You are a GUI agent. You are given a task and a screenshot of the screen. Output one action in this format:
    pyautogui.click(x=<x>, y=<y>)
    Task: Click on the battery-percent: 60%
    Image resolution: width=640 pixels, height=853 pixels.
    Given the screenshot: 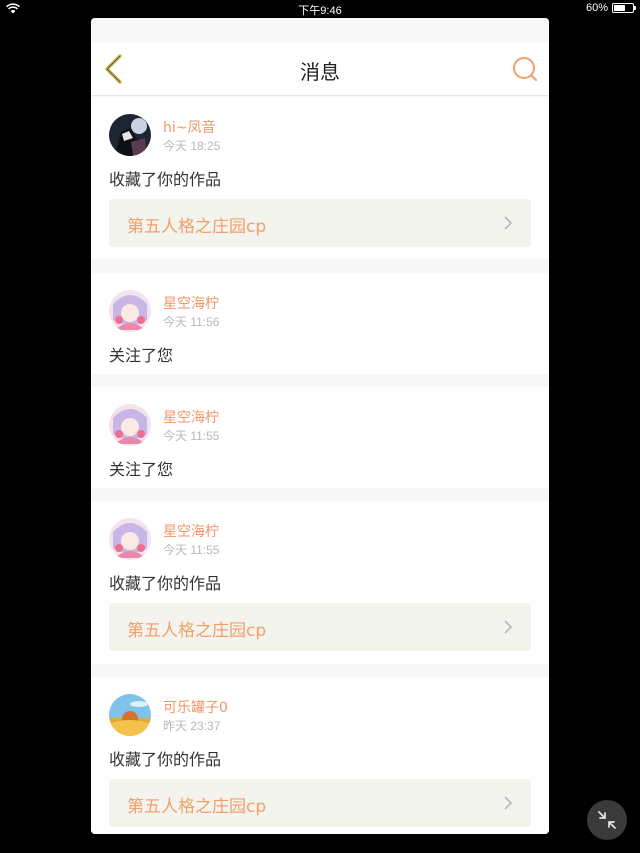 What is the action you would take?
    pyautogui.click(x=596, y=8)
    